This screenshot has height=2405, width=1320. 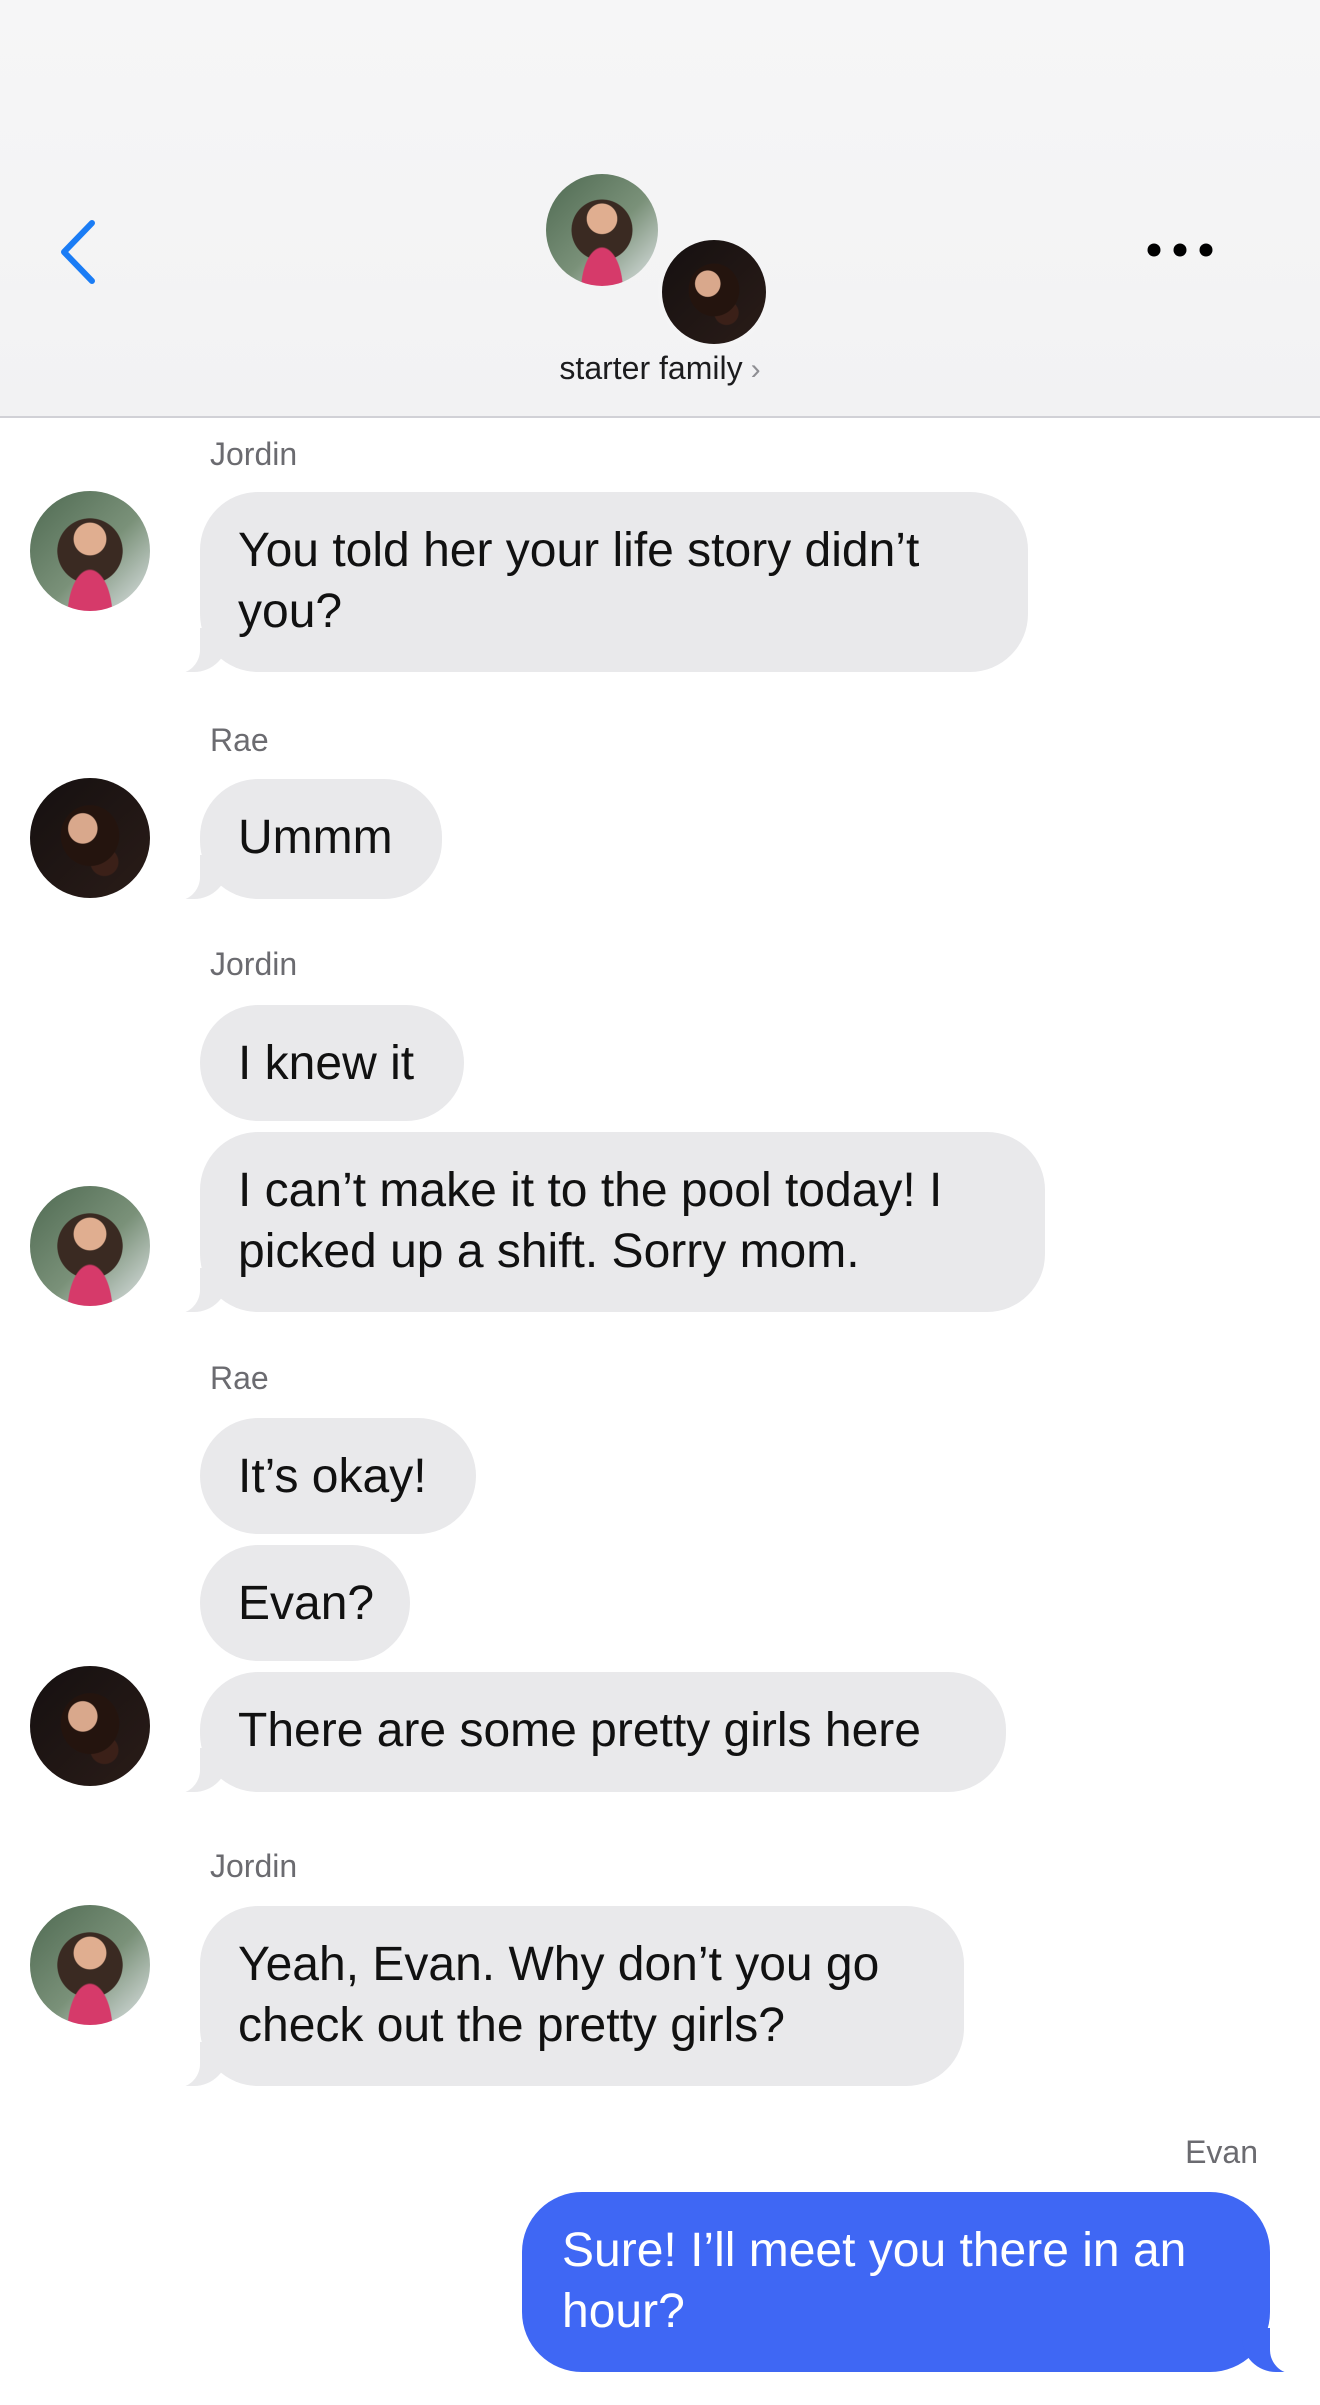 I want to click on message-text: Sure! I’ll meet you there in an hour?, so click(x=874, y=2281).